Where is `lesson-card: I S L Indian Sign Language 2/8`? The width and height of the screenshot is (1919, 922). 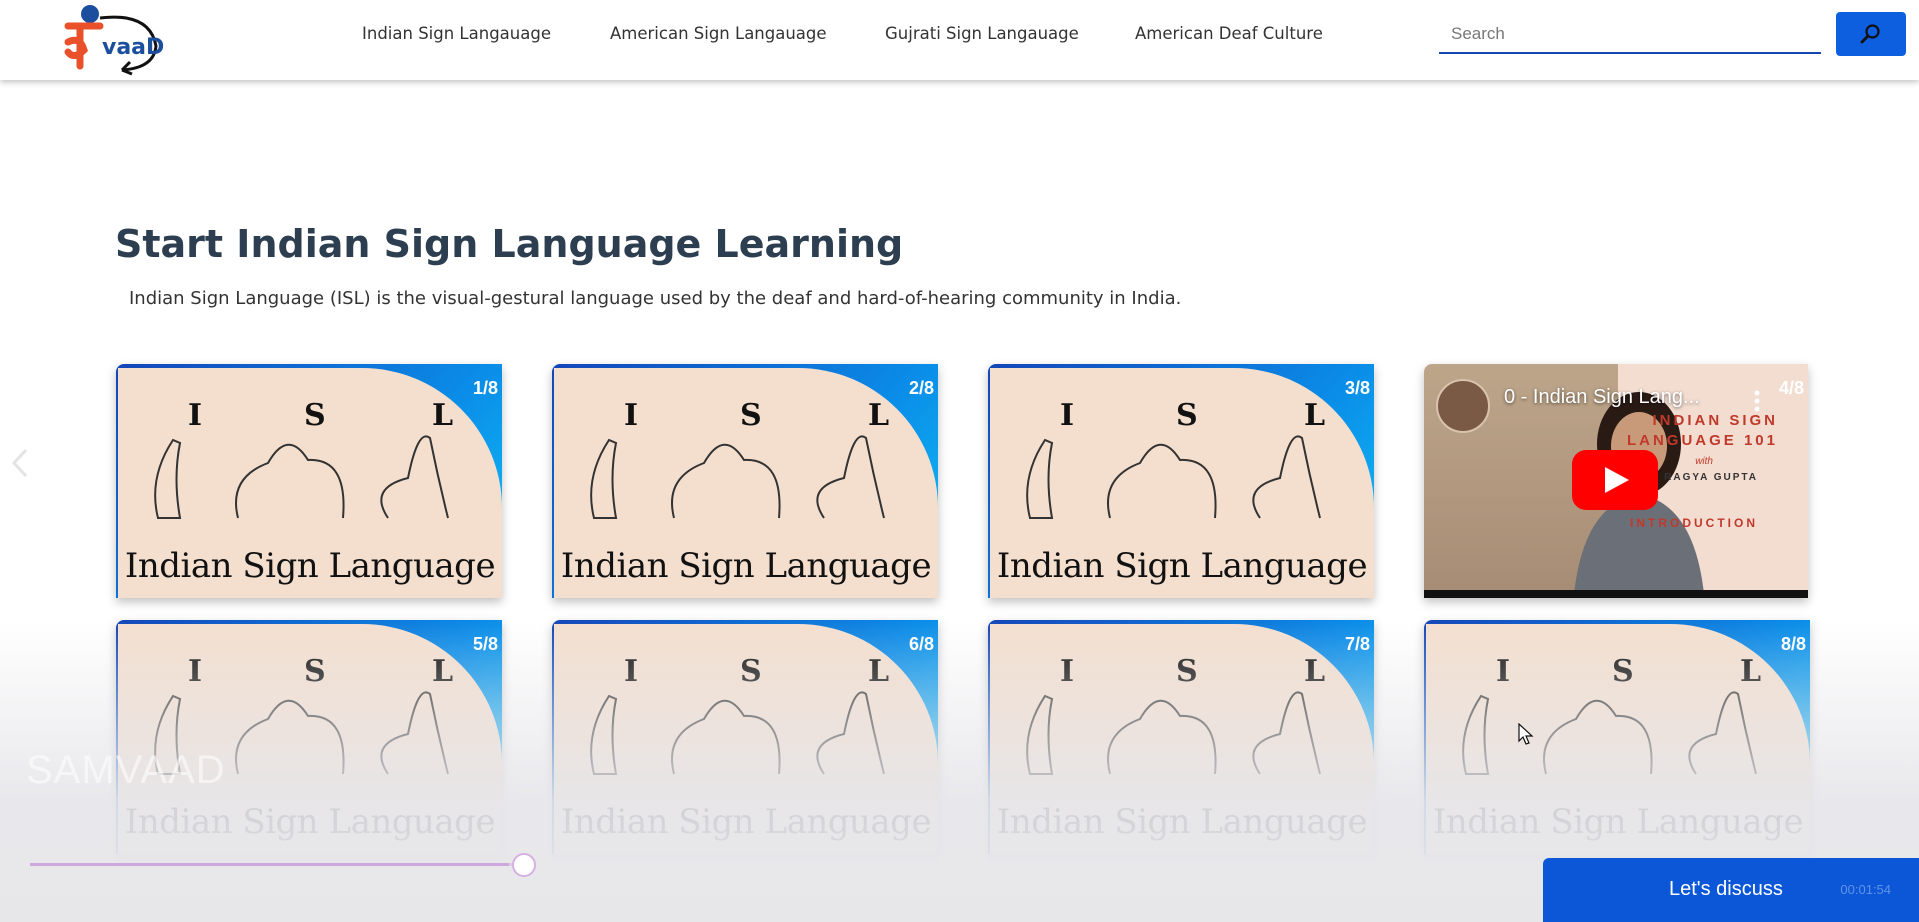
lesson-card: I S L Indian Sign Language 2/8 is located at coordinates (745, 481).